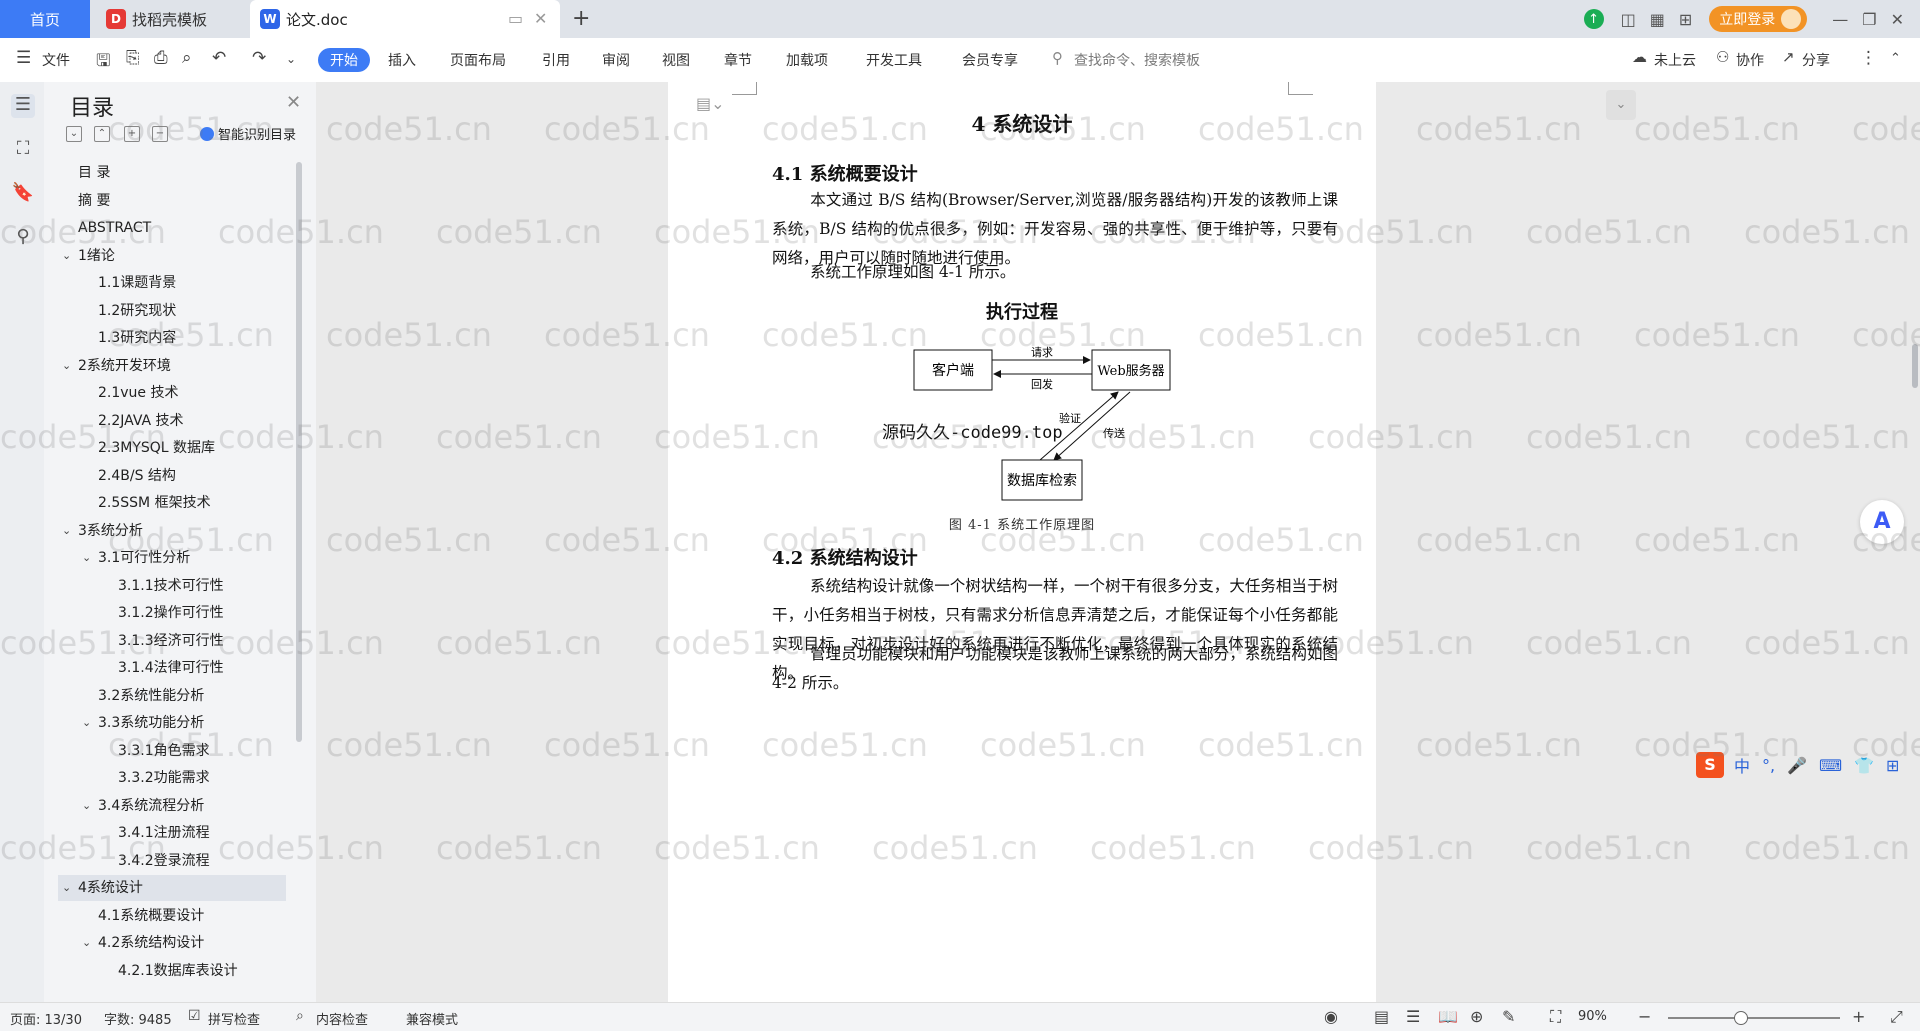 This screenshot has width=1920, height=1031. Describe the element at coordinates (1555, 1017) in the screenshot. I see `fit-page-icon: ⛶` at that location.